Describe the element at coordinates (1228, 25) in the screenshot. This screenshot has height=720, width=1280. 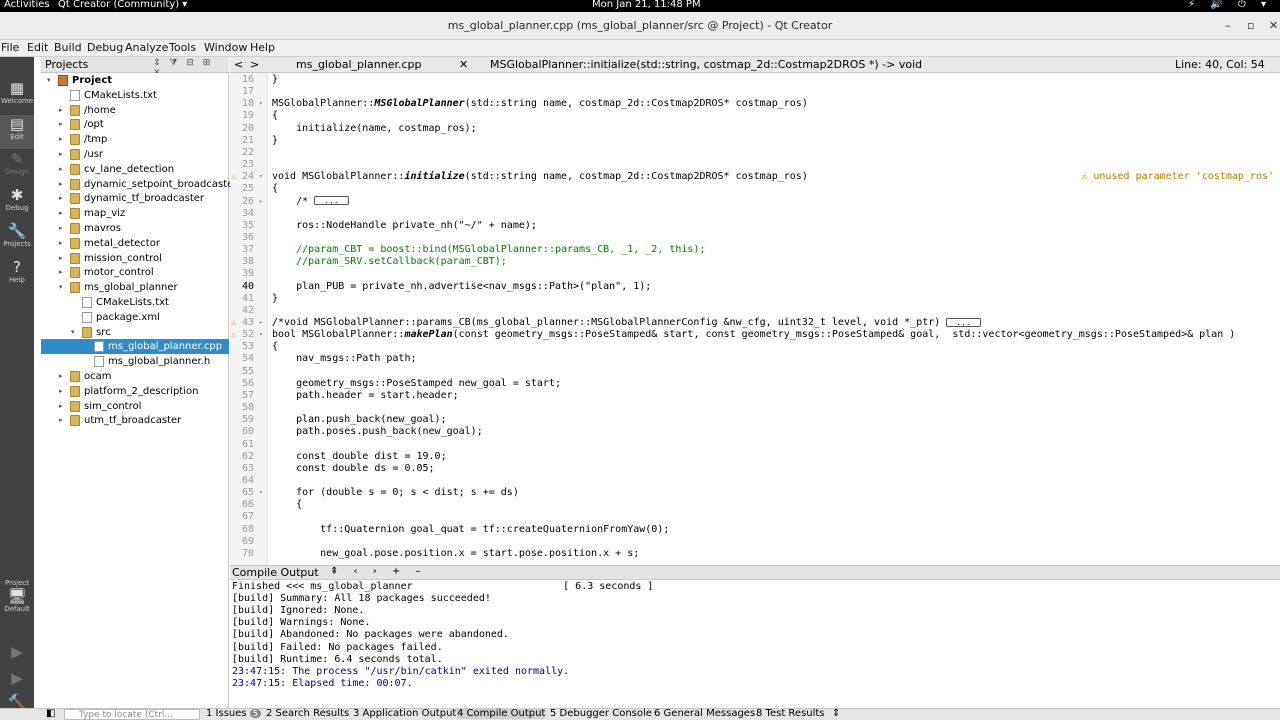
I see `minimize-button: –` at that location.